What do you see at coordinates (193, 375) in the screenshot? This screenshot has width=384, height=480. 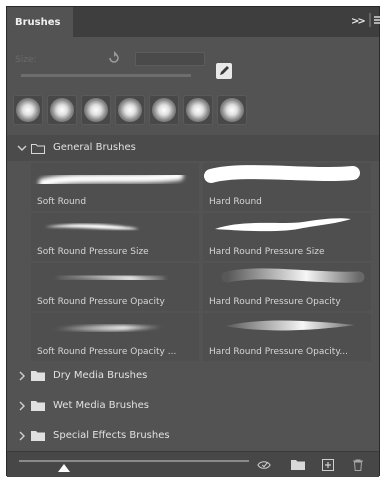 I see `group-dry-media-brushes: Dry Media Brushes` at bounding box center [193, 375].